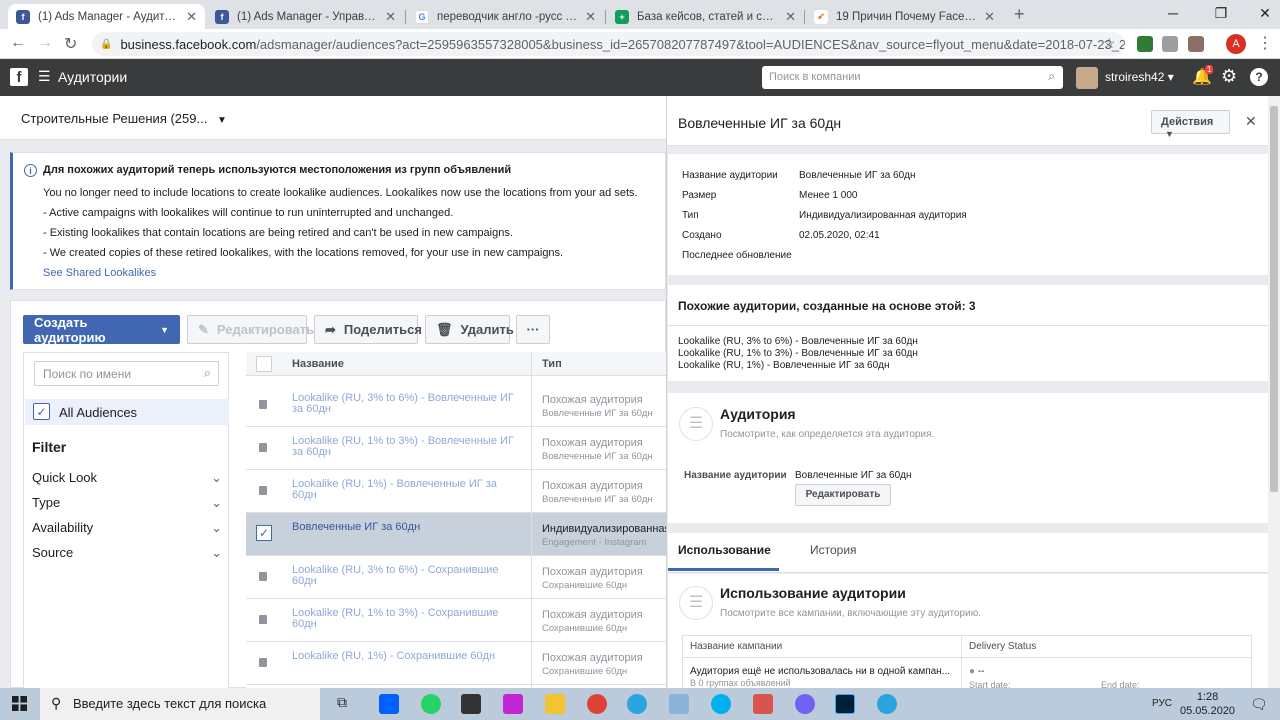 The image size is (1280, 720). What do you see at coordinates (99, 273) in the screenshot?
I see `see-shared-lookalikes-link: See Shared Lookalikes` at bounding box center [99, 273].